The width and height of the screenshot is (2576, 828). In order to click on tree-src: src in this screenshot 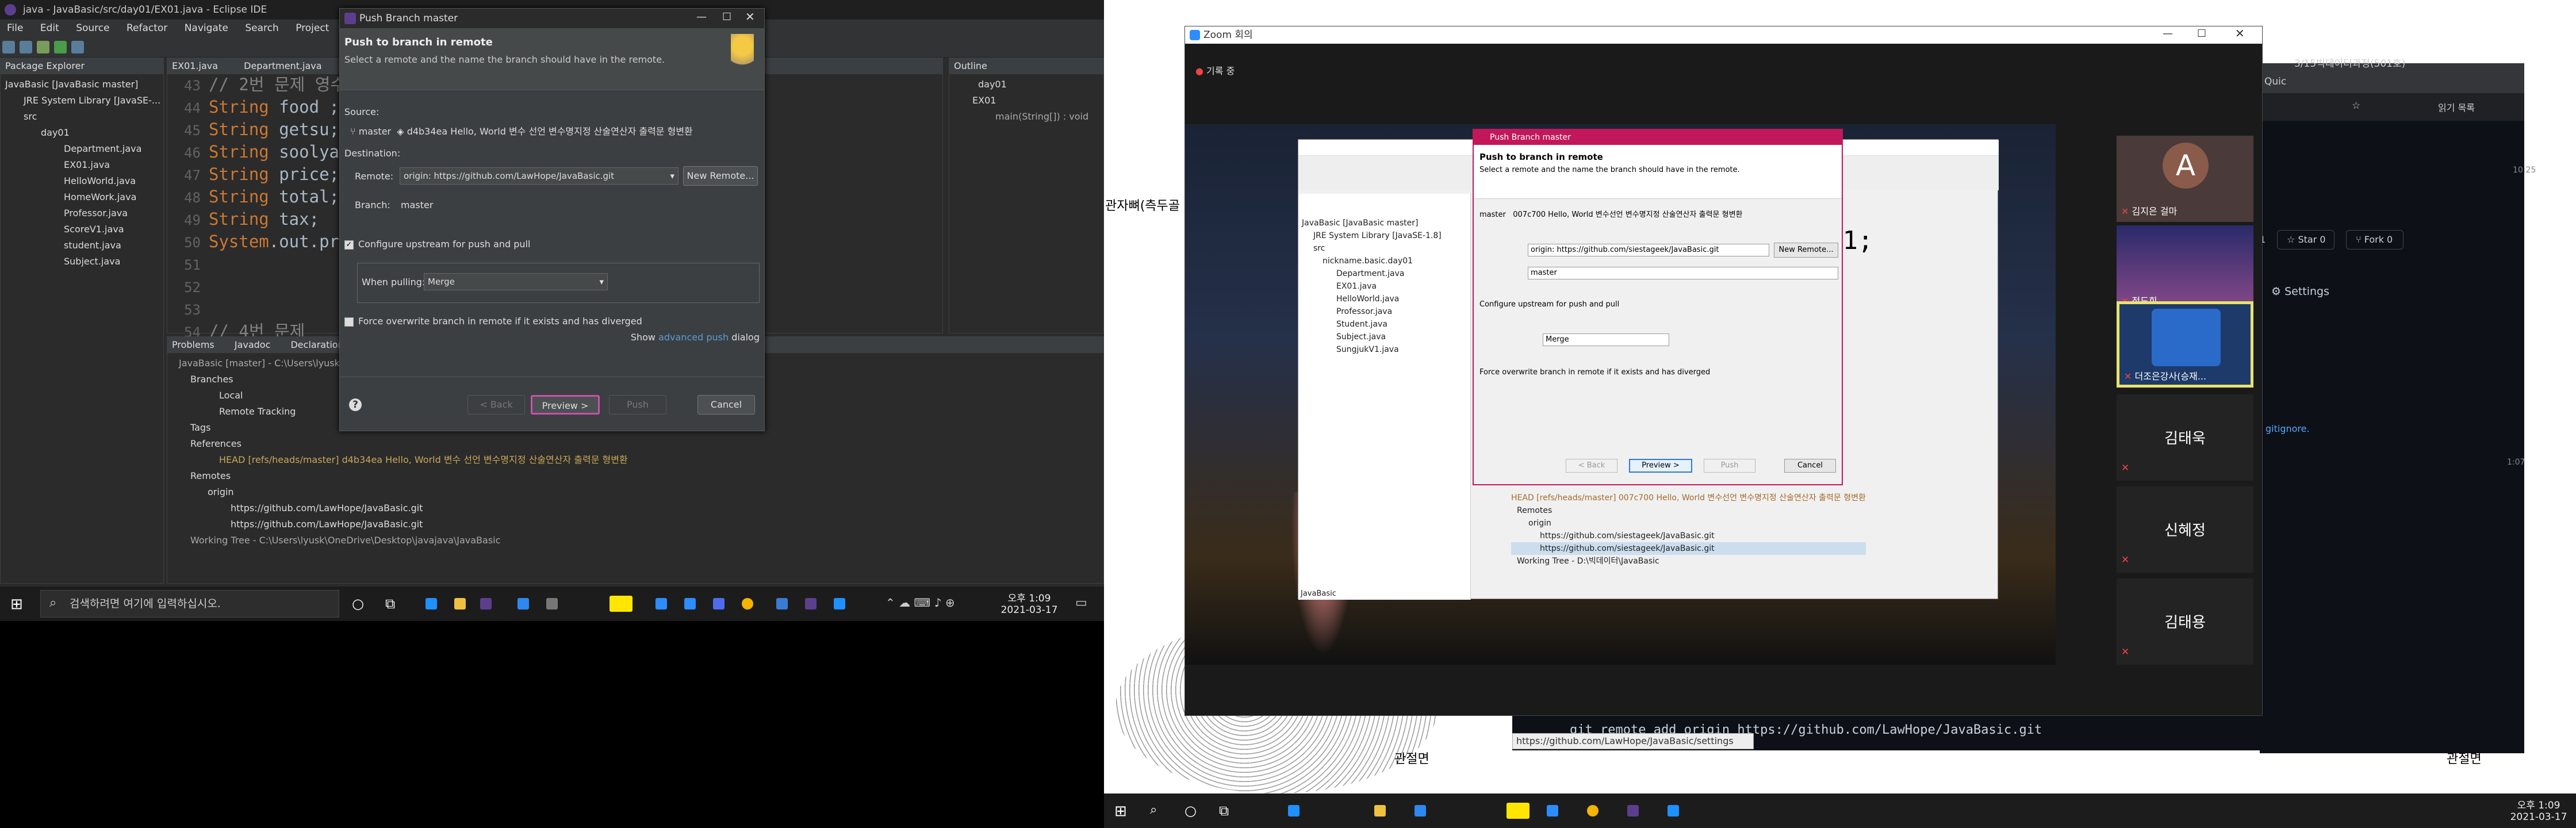, I will do `click(82, 117)`.